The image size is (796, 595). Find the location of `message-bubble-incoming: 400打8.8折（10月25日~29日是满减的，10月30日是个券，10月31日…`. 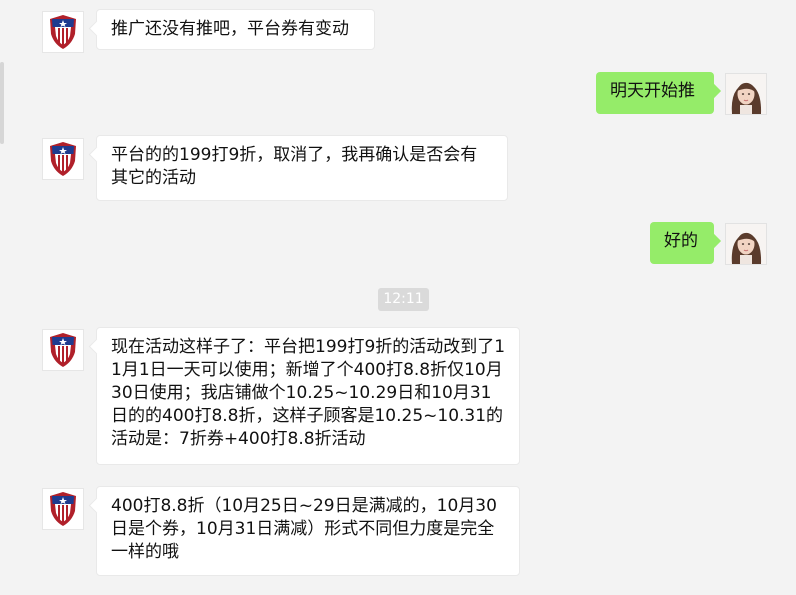

message-bubble-incoming: 400打8.8折（10月25日~29日是满减的，10月30日是个券，10月31日… is located at coordinates (308, 531).